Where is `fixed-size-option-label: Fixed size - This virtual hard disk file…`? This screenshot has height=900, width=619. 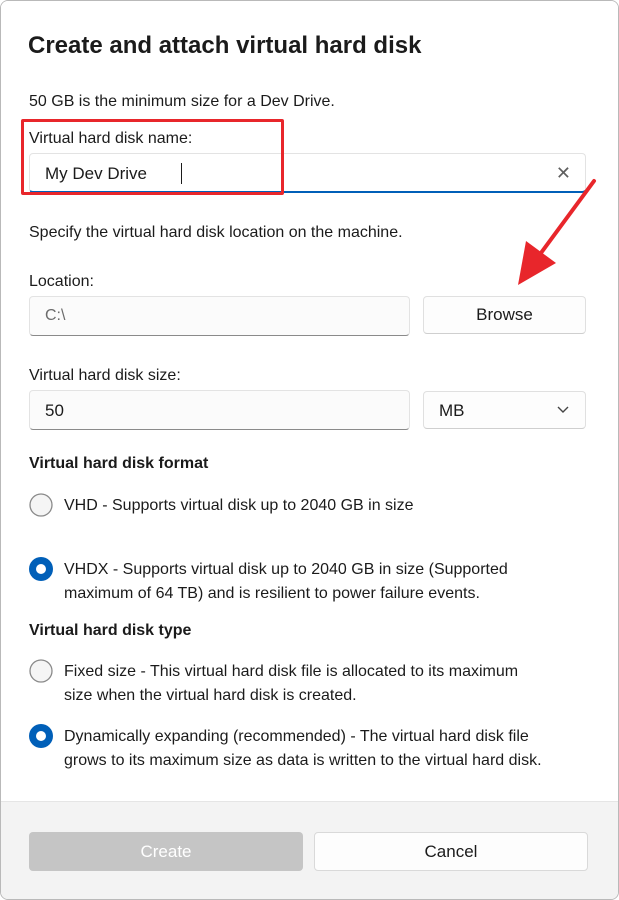
fixed-size-option-label: Fixed size - This virtual hard disk file… is located at coordinates (291, 683).